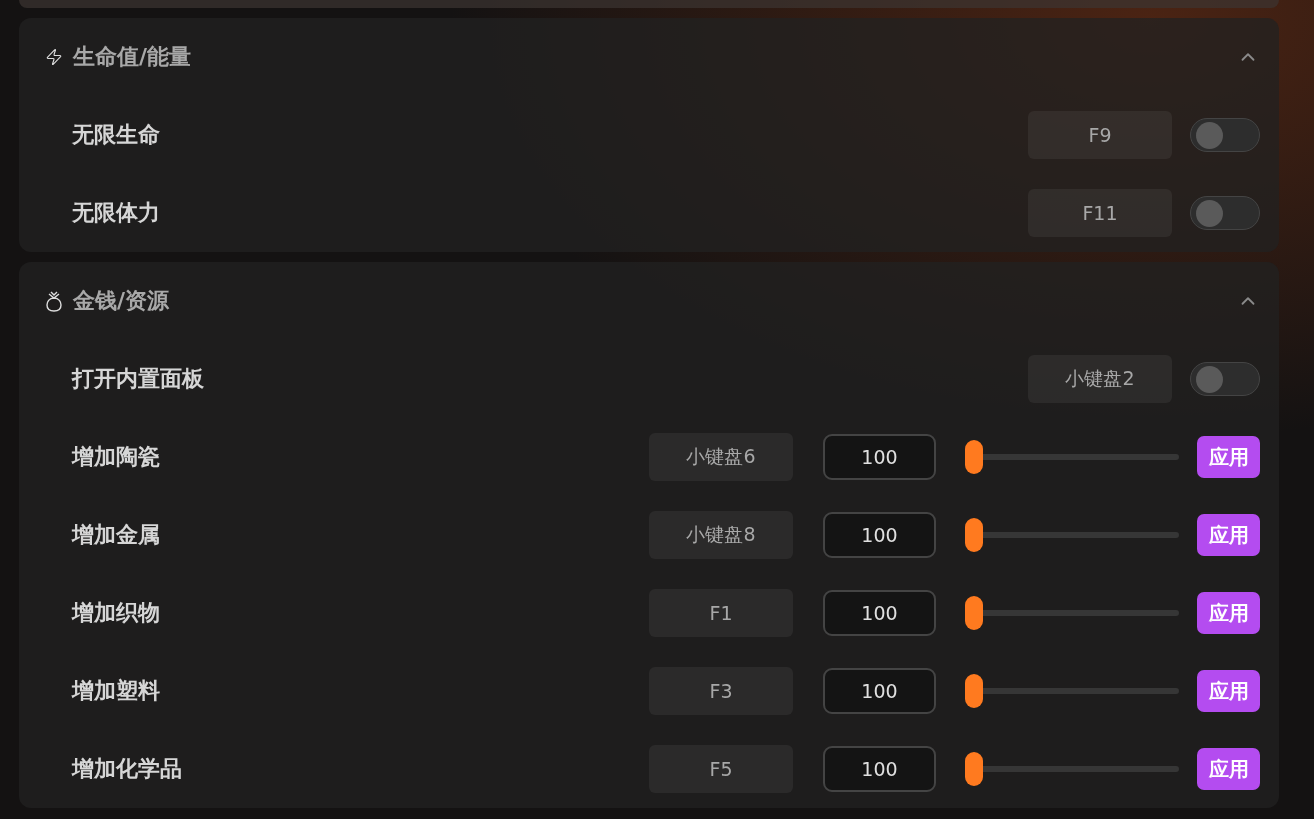 The width and height of the screenshot is (1314, 819). I want to click on option-label: 增加化学品, so click(127, 769).